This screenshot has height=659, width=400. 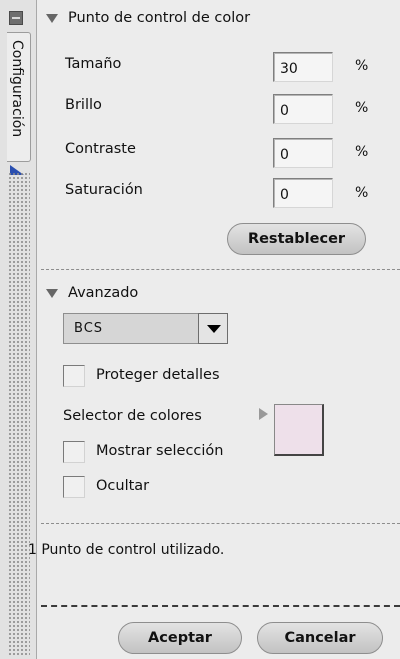 I want to click on protect-details-label: Proteger detalles, so click(x=158, y=375).